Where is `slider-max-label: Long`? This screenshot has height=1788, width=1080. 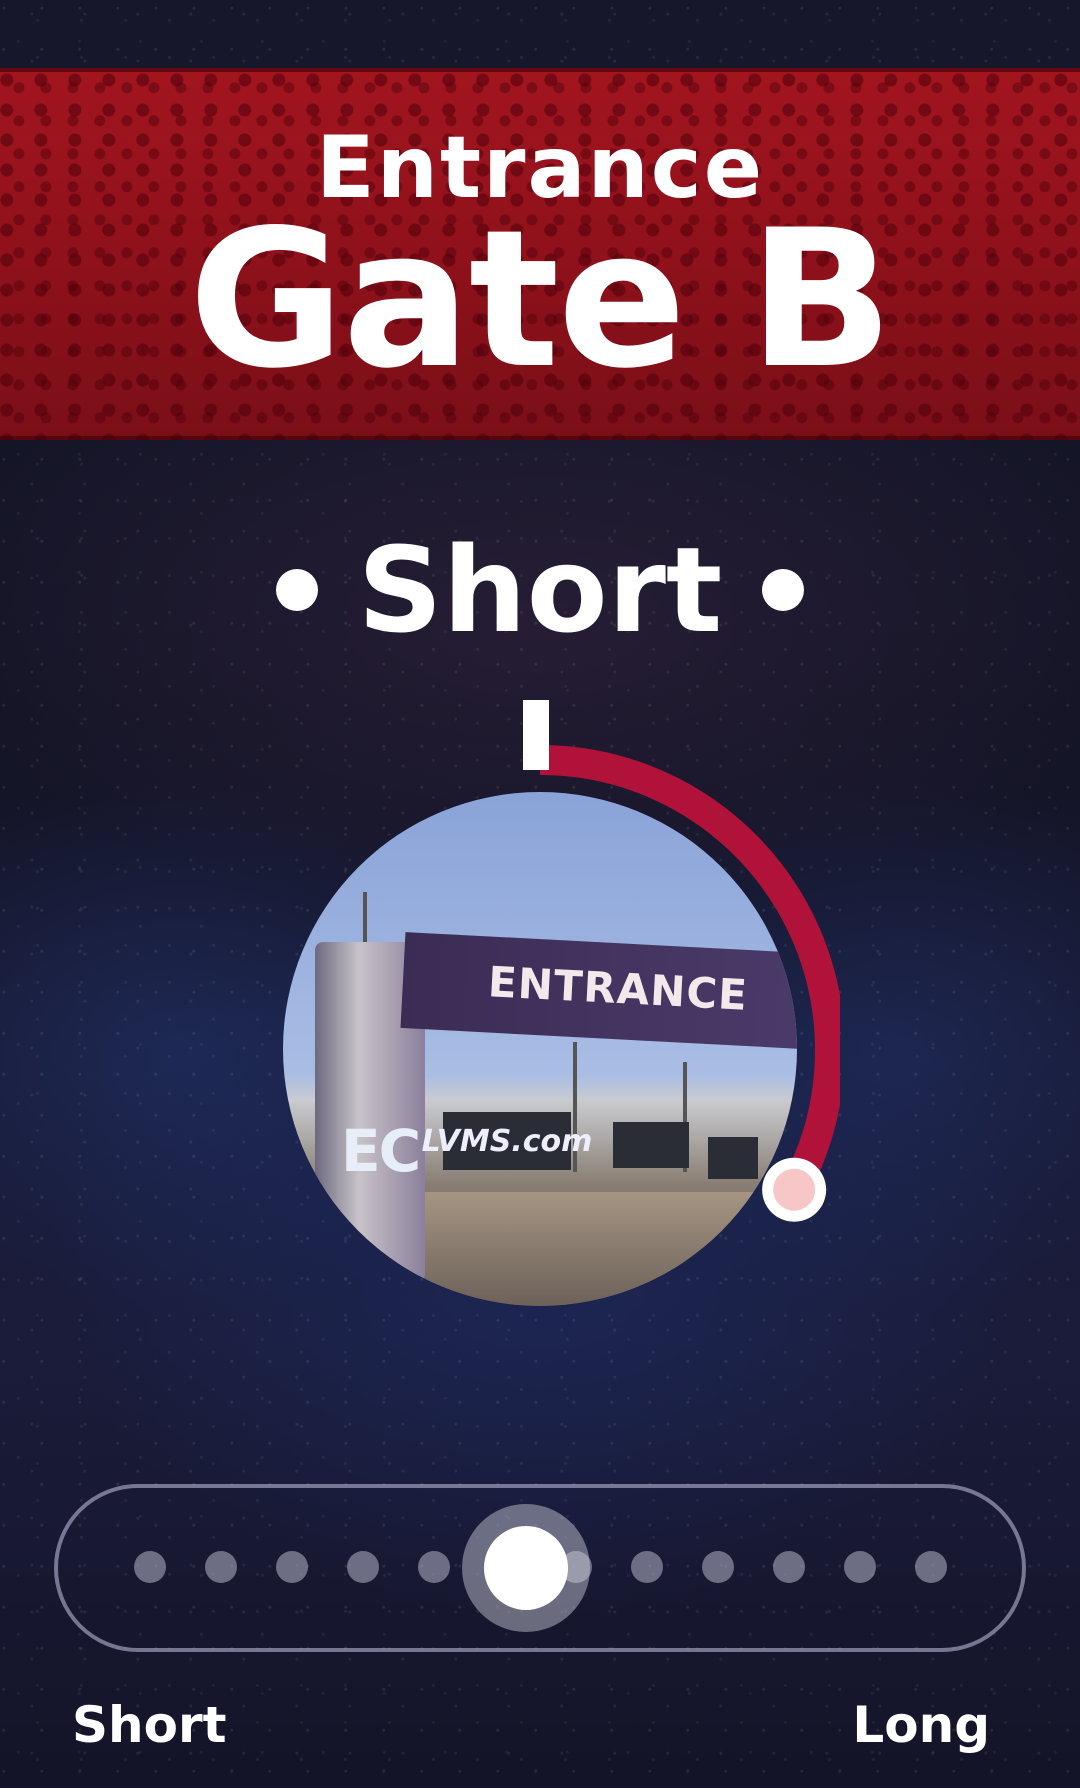
slider-max-label: Long is located at coordinates (921, 1725).